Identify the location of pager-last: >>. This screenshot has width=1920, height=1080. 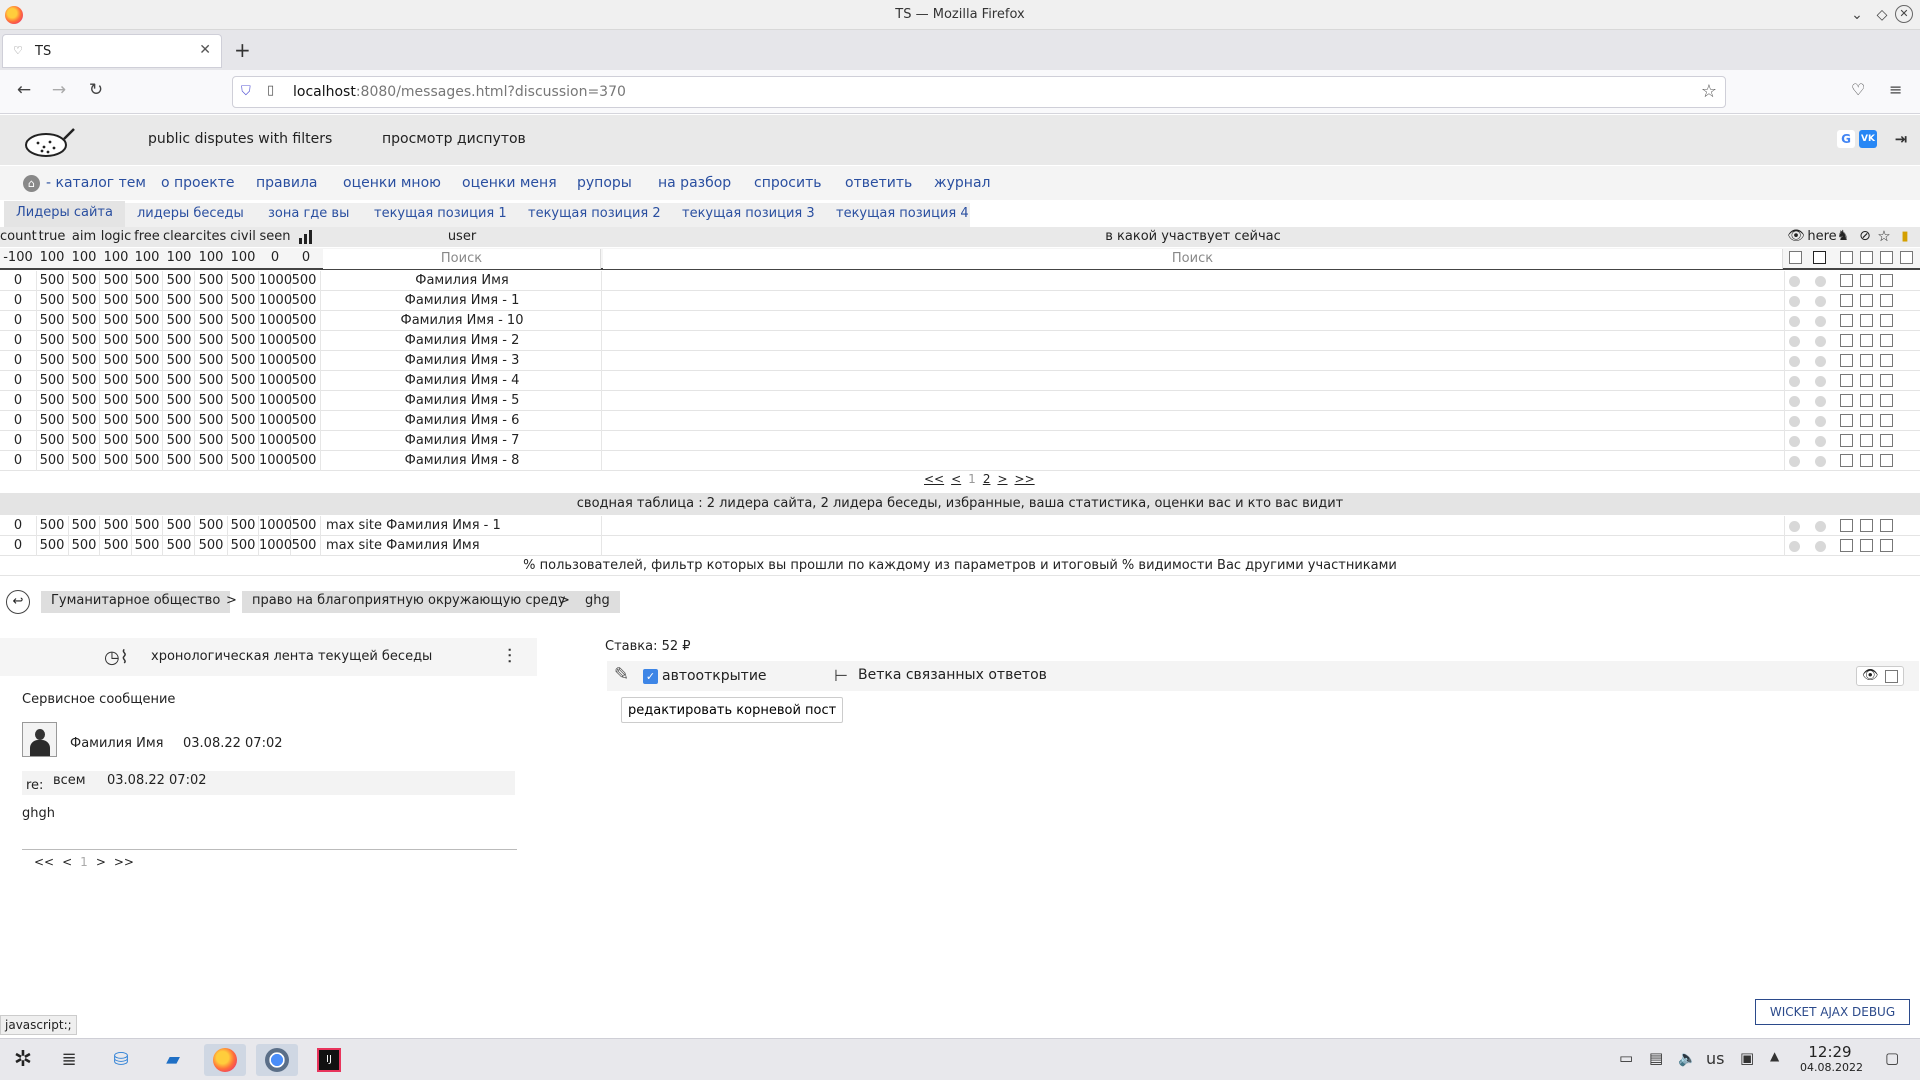
(1025, 479).